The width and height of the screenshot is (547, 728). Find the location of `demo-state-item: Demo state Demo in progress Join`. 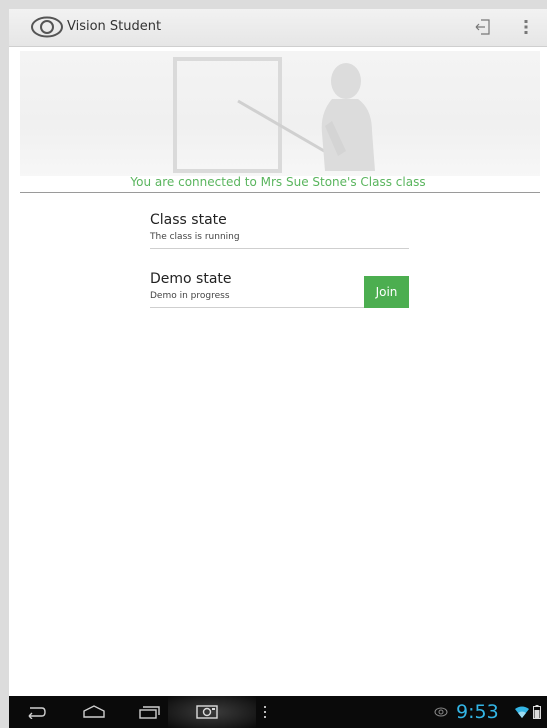

demo-state-item: Demo state Demo in progress Join is located at coordinates (279, 289).